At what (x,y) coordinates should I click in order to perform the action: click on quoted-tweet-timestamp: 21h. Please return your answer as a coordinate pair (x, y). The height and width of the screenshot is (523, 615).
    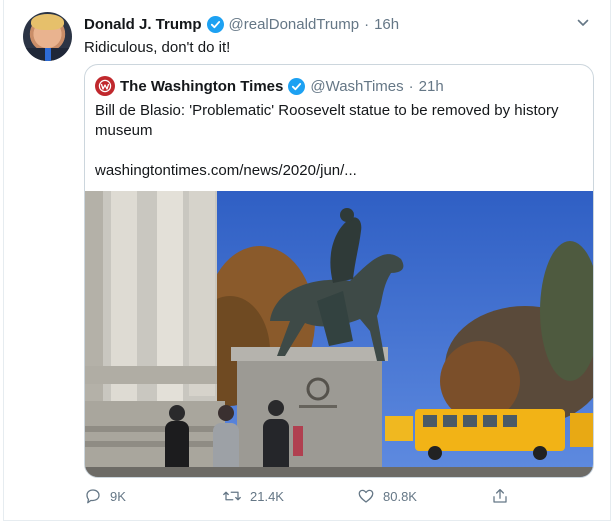
    Looking at the image, I should click on (431, 86).